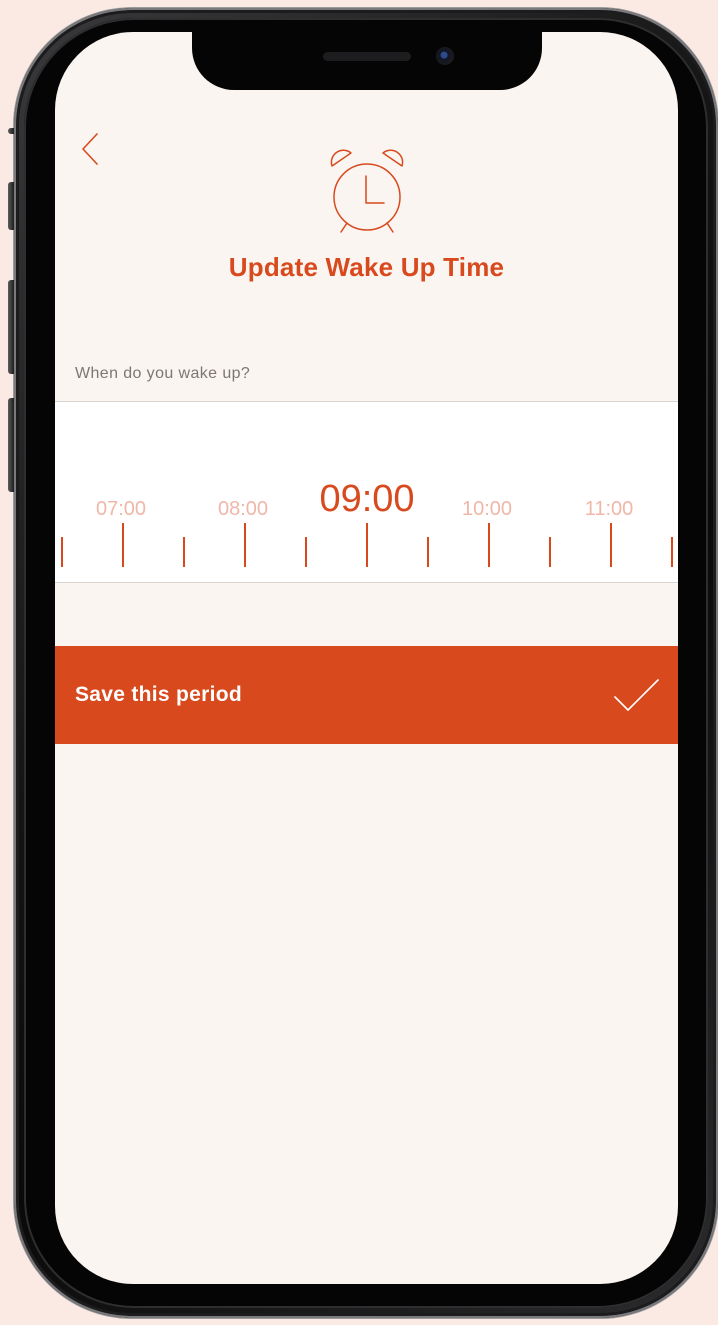 This screenshot has width=718, height=1325. What do you see at coordinates (11, 206) in the screenshot?
I see `silent-switch` at bounding box center [11, 206].